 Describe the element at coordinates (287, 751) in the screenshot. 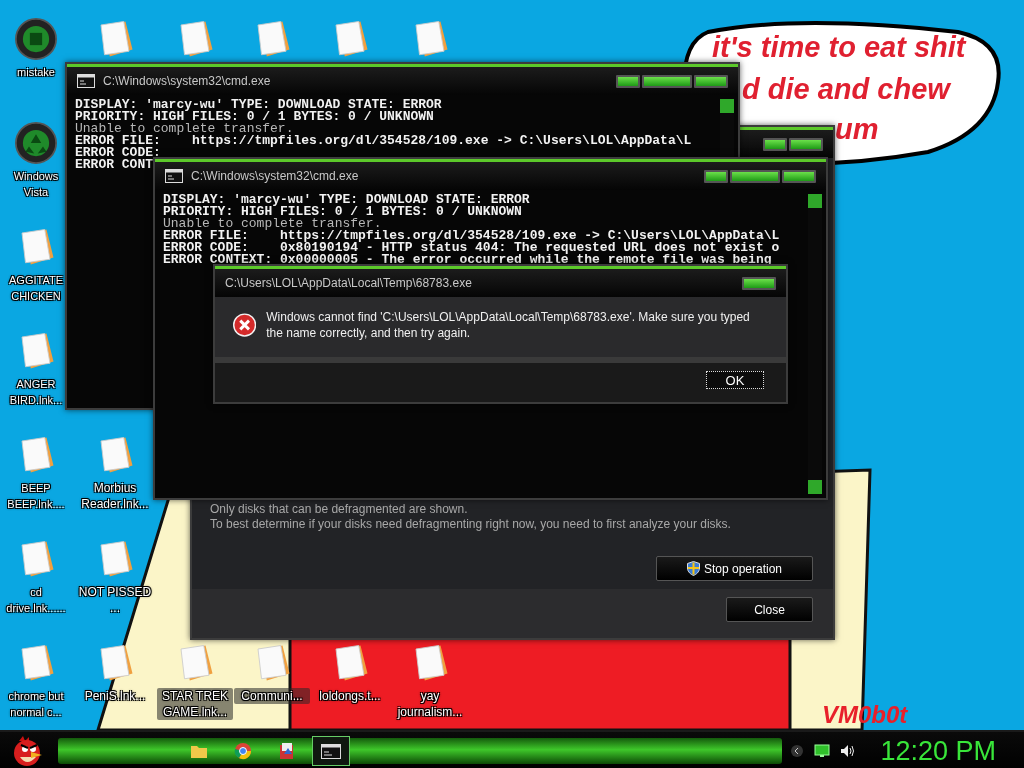

I see `app-icon` at that location.